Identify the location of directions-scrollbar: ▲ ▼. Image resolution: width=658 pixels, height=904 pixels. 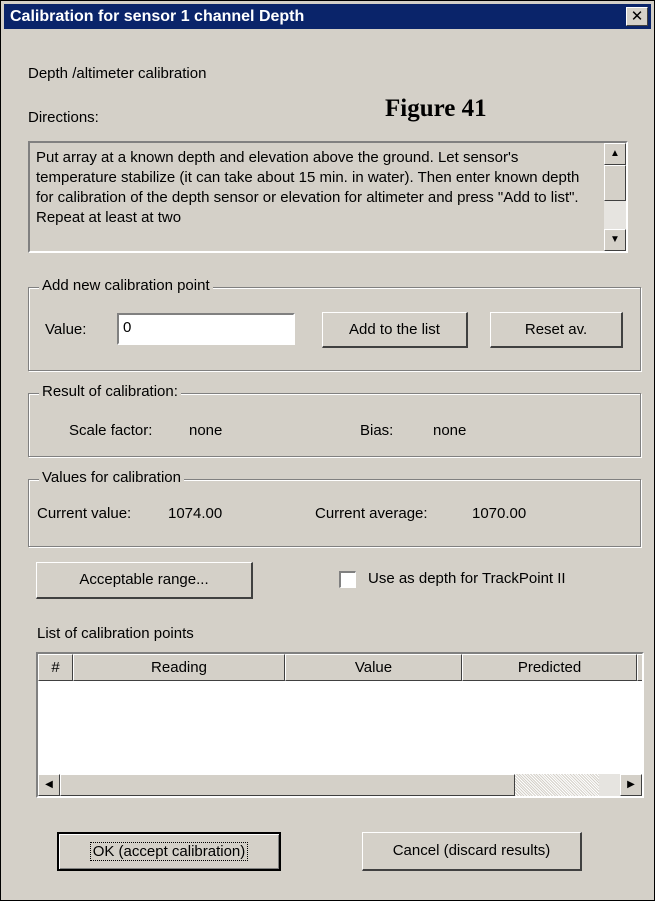
(615, 197).